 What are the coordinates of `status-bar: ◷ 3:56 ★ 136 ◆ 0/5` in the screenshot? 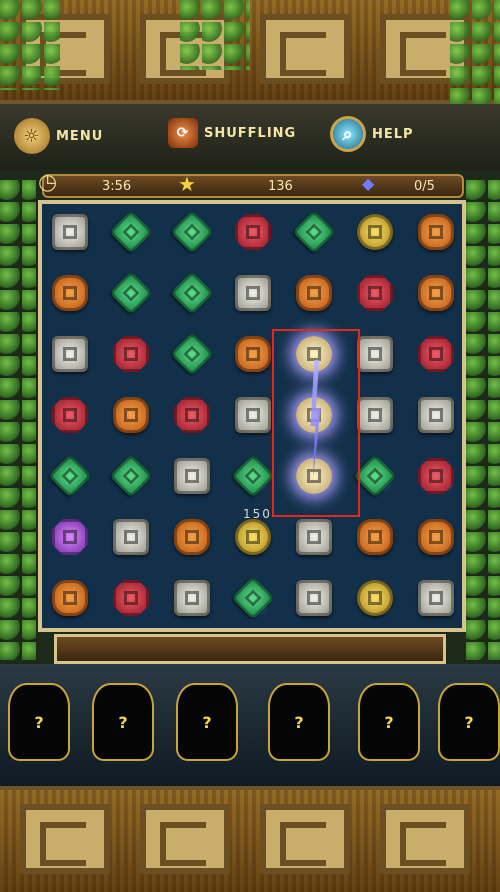 It's located at (251, 184).